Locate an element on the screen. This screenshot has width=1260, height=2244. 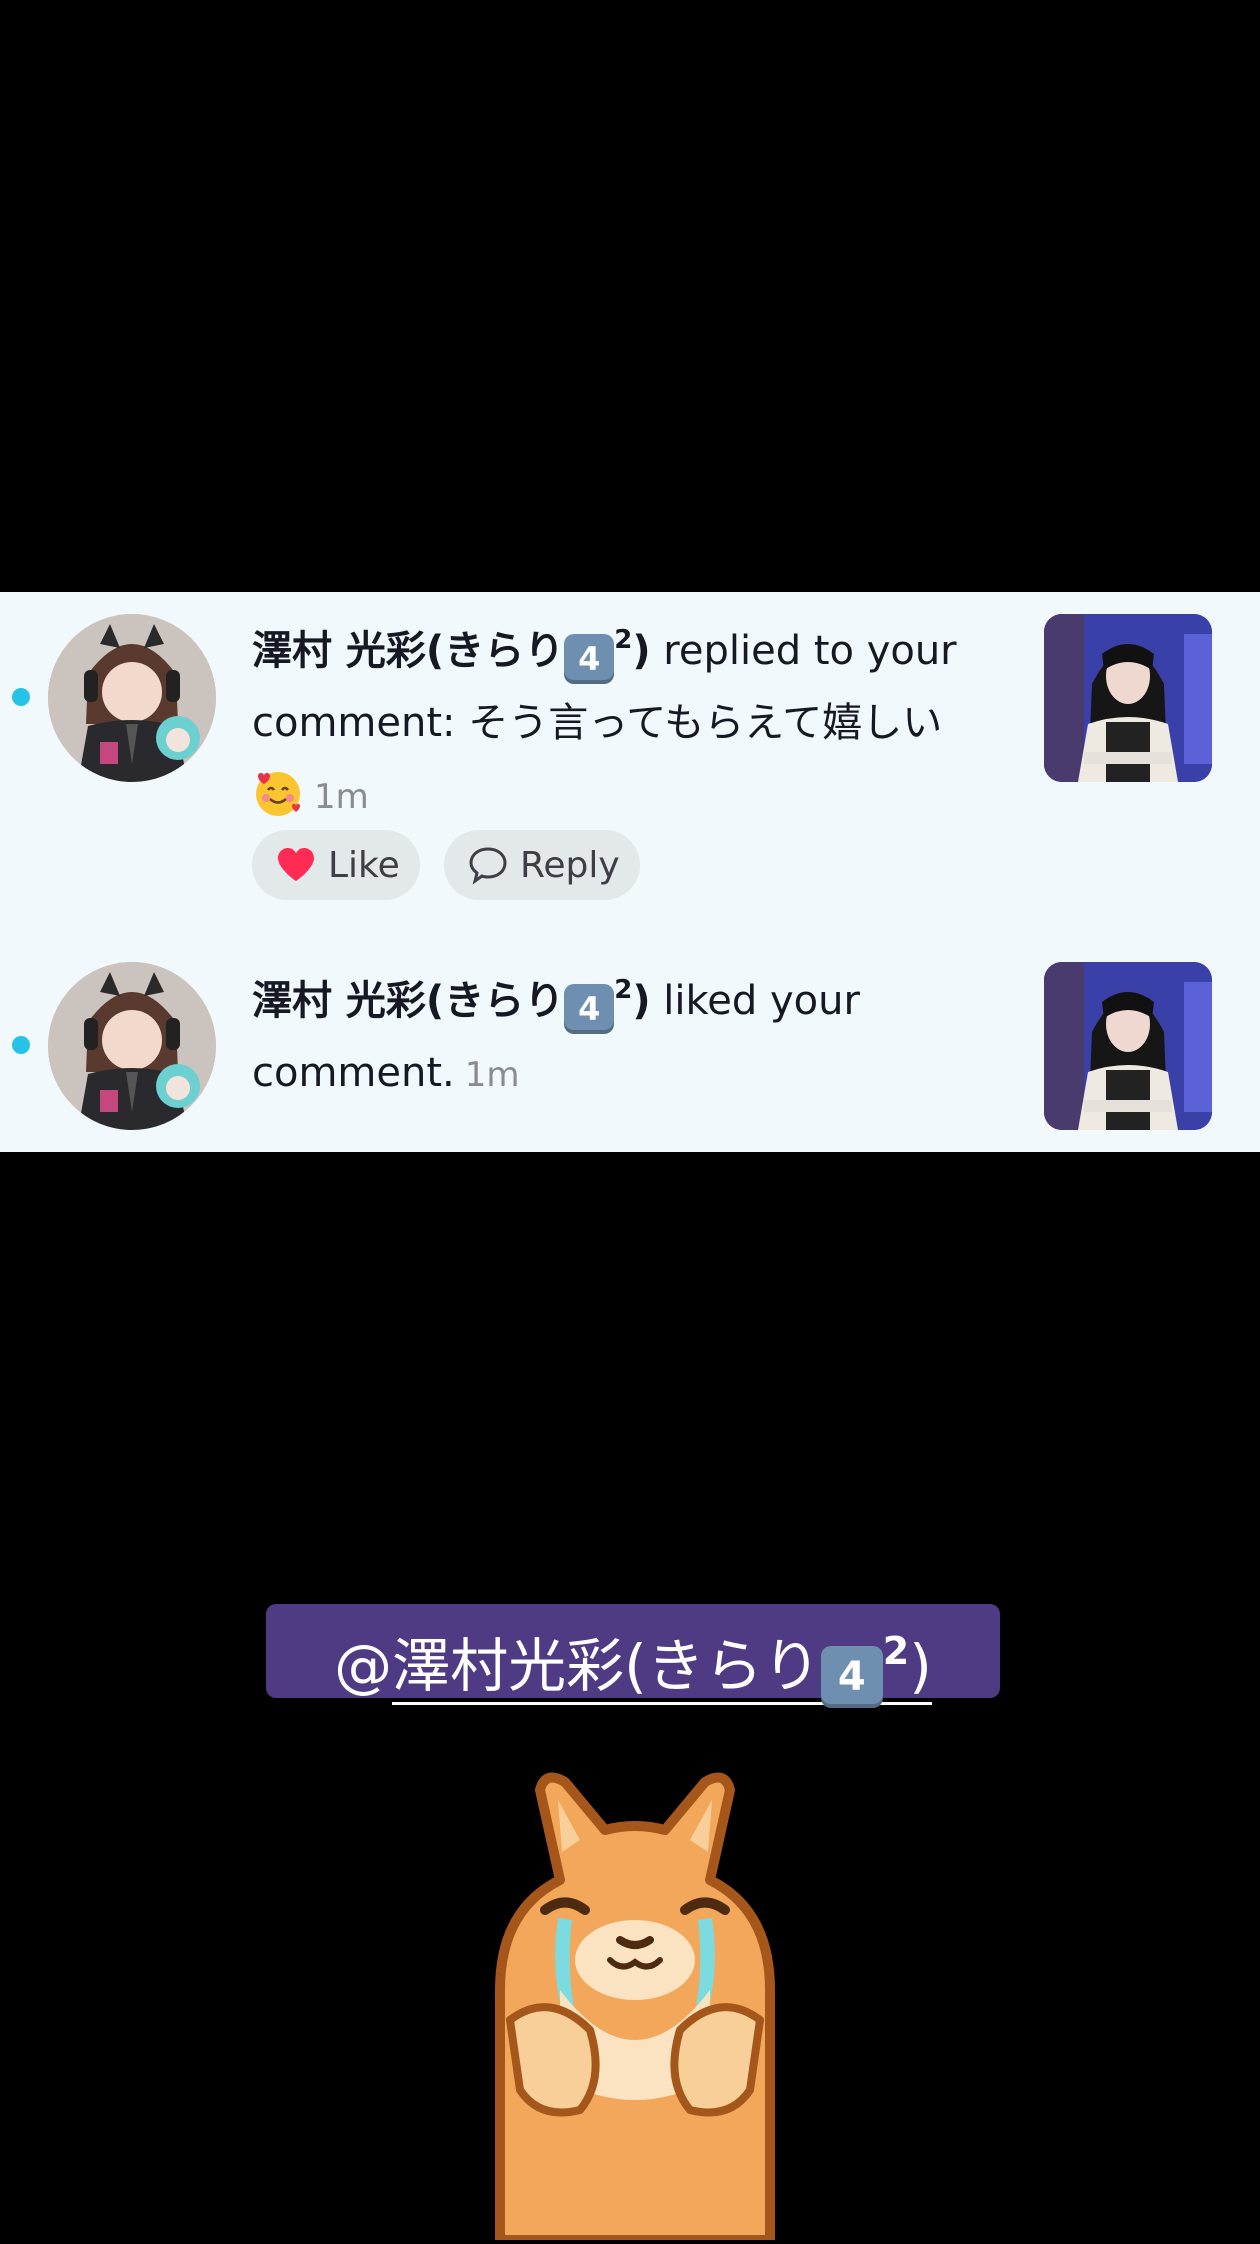
smiling-face-with-hearts-icon is located at coordinates (278, 792).